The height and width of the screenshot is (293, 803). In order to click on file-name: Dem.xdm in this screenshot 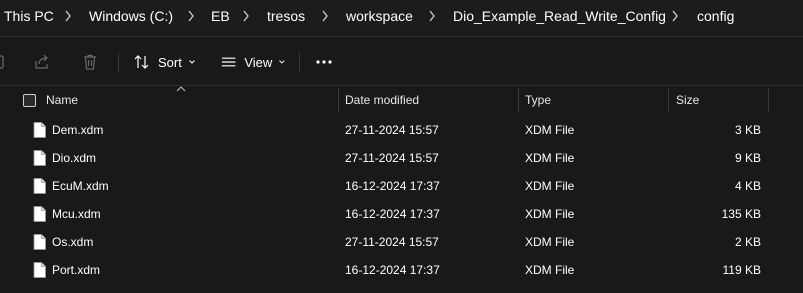, I will do `click(78, 130)`.